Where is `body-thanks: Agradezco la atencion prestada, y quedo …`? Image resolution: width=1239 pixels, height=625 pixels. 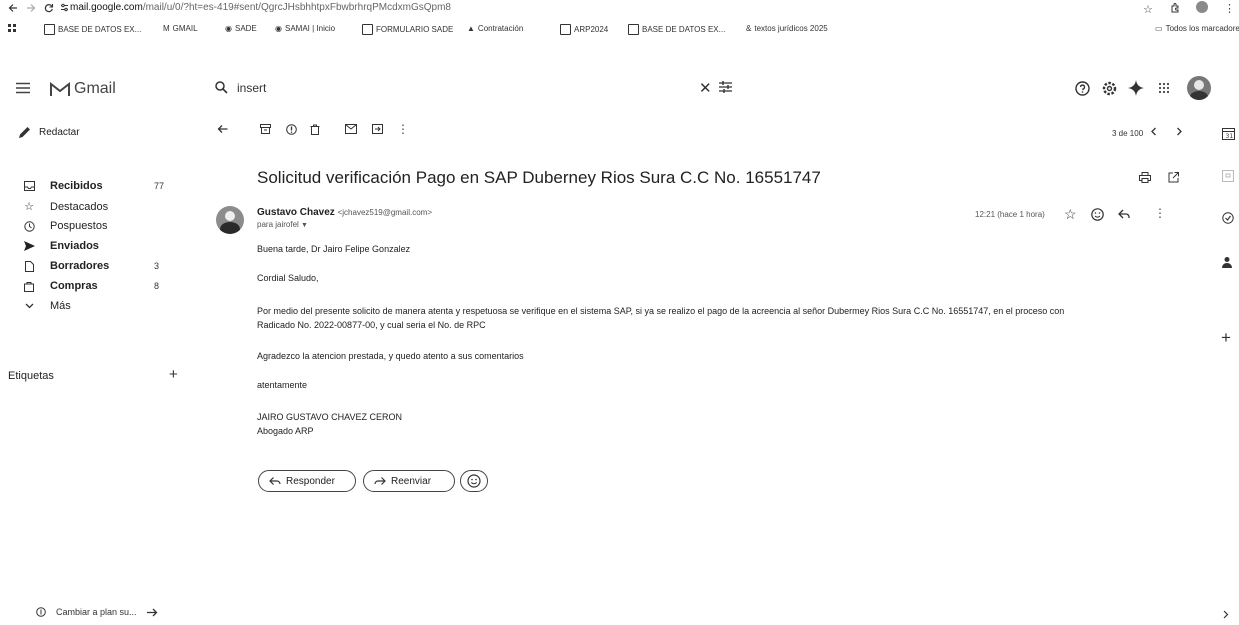 body-thanks: Agradezco la atencion prestada, y quedo … is located at coordinates (390, 356).